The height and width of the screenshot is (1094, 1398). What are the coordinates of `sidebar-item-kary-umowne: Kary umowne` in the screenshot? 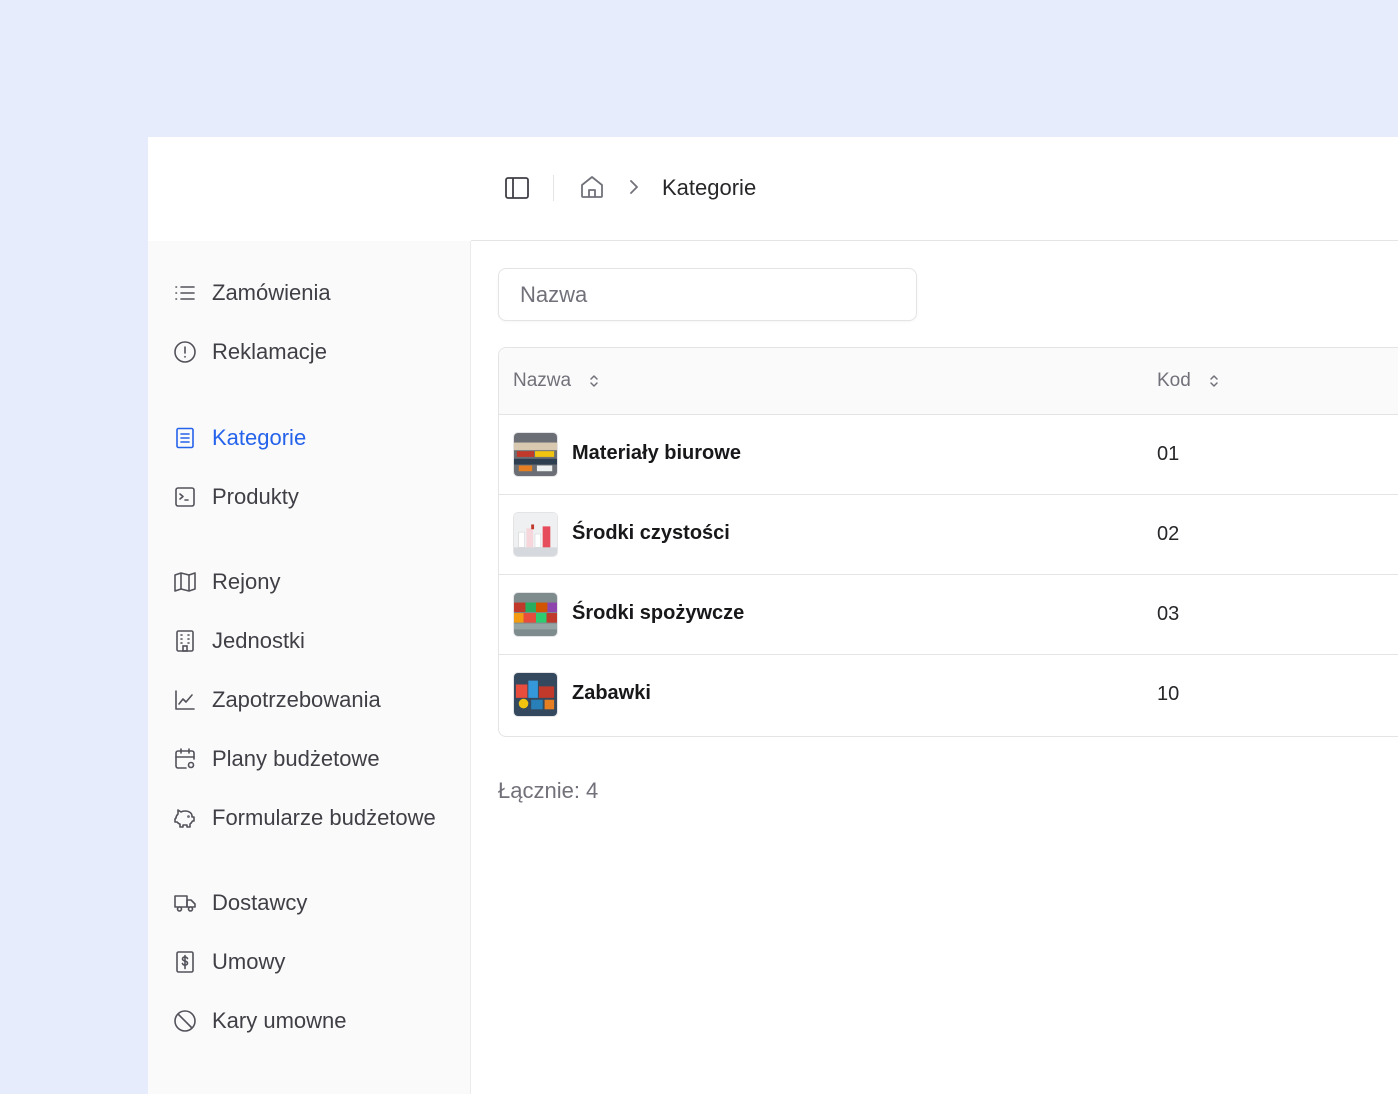 It's located at (309, 1020).